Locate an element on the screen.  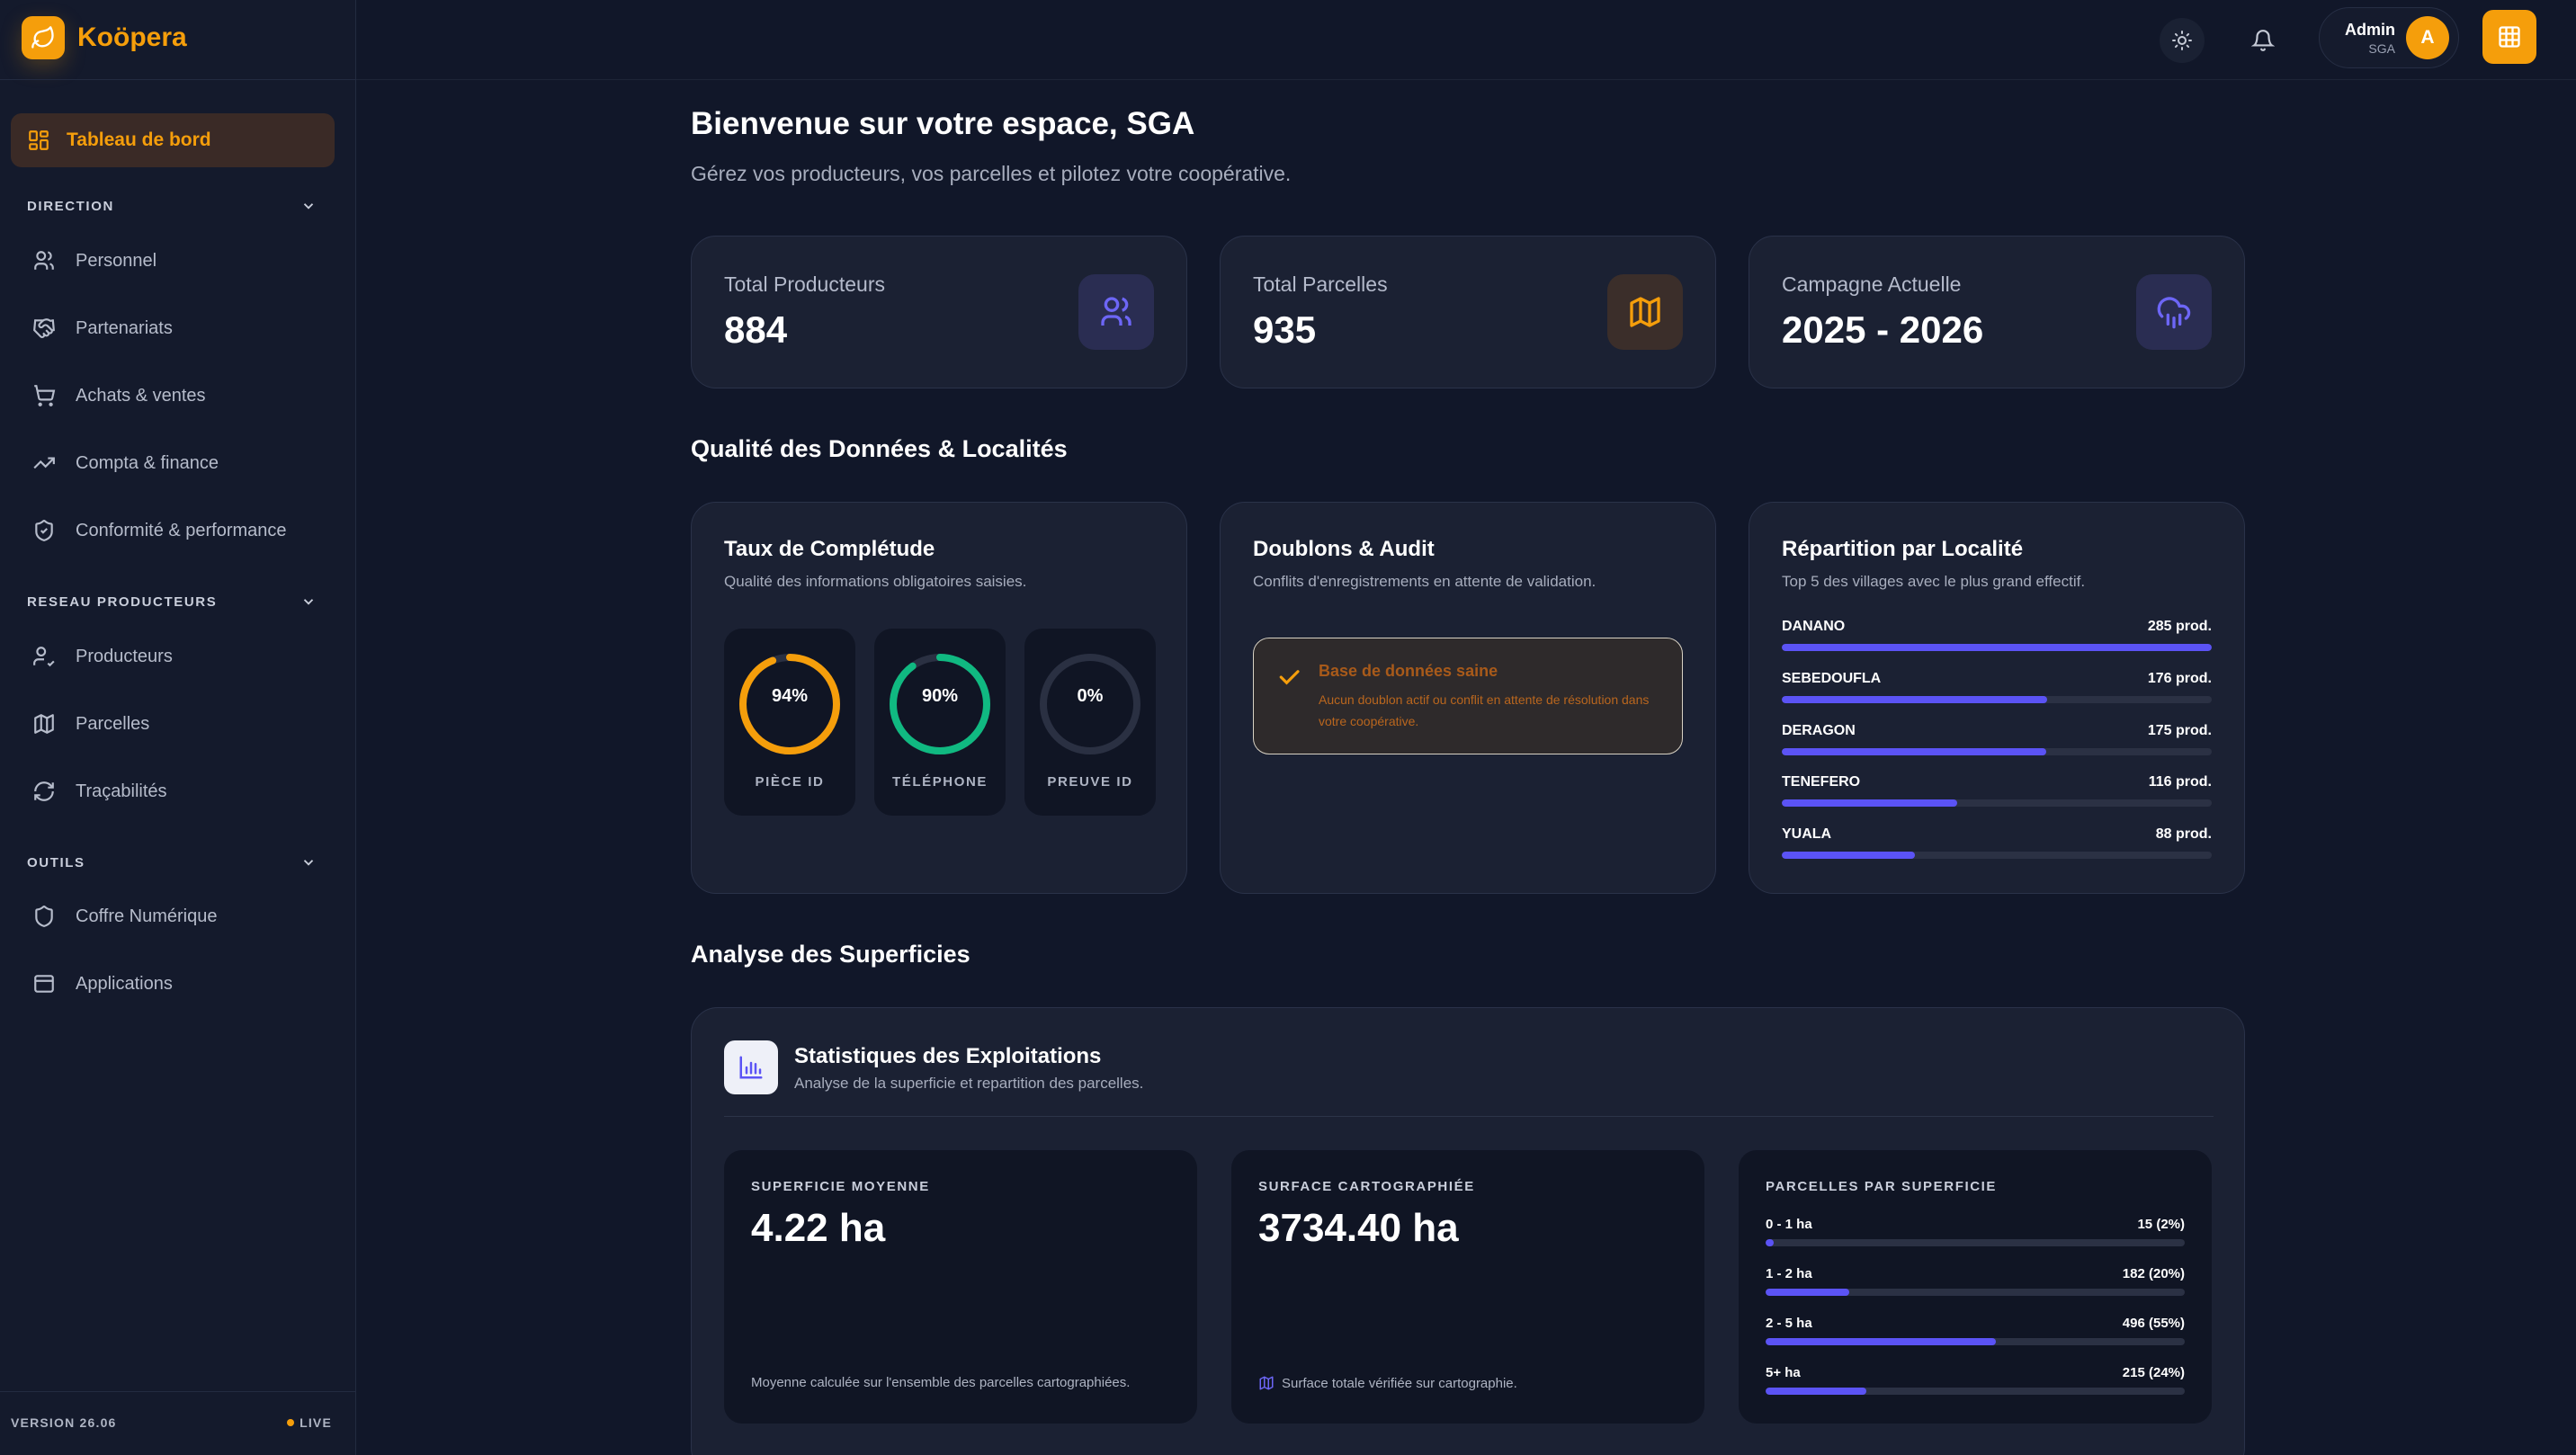
locality-value: 116 prod. is located at coordinates (2180, 782).